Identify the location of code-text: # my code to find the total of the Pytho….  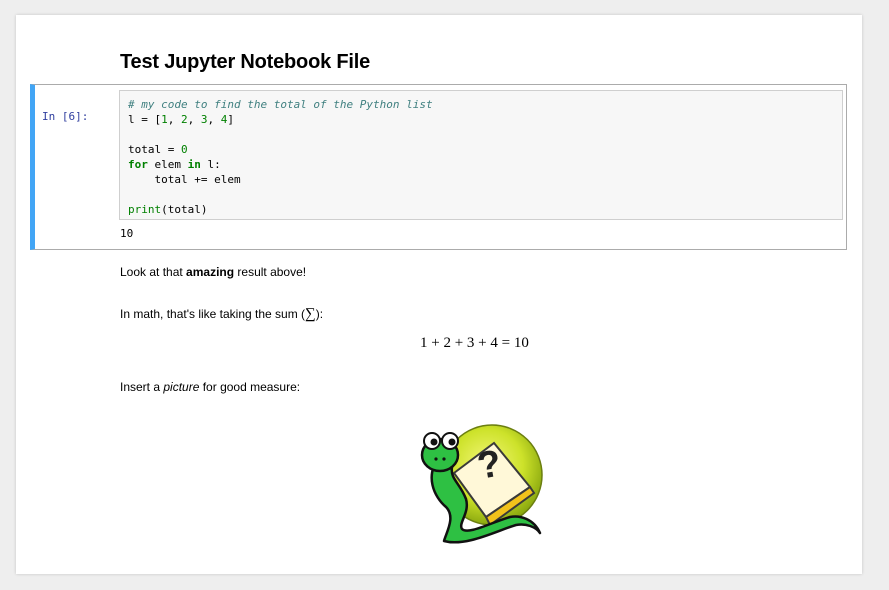
(280, 157).